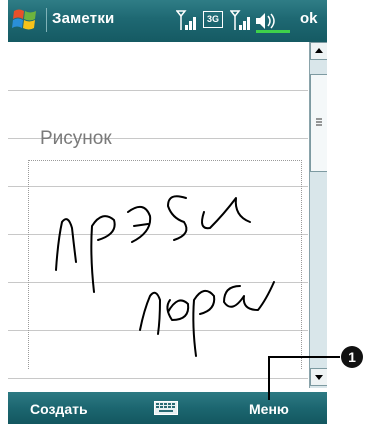  Describe the element at coordinates (213, 19) in the screenshot. I see `network-3g-icon: 3G` at that location.